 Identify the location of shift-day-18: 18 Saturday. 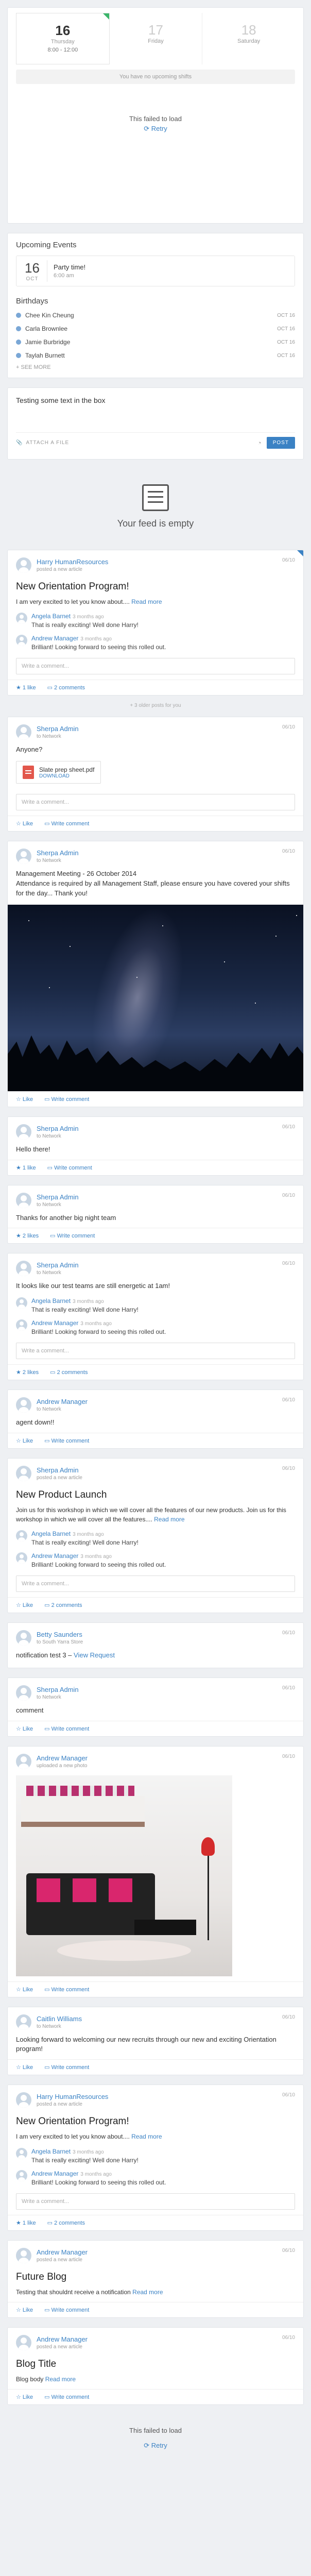
(248, 38).